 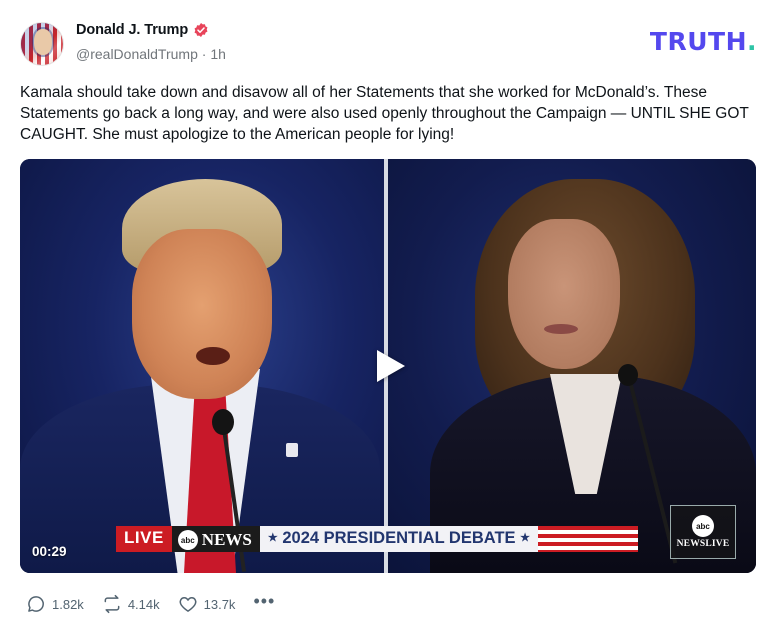 I want to click on like-button: 13.7k, so click(x=207, y=604).